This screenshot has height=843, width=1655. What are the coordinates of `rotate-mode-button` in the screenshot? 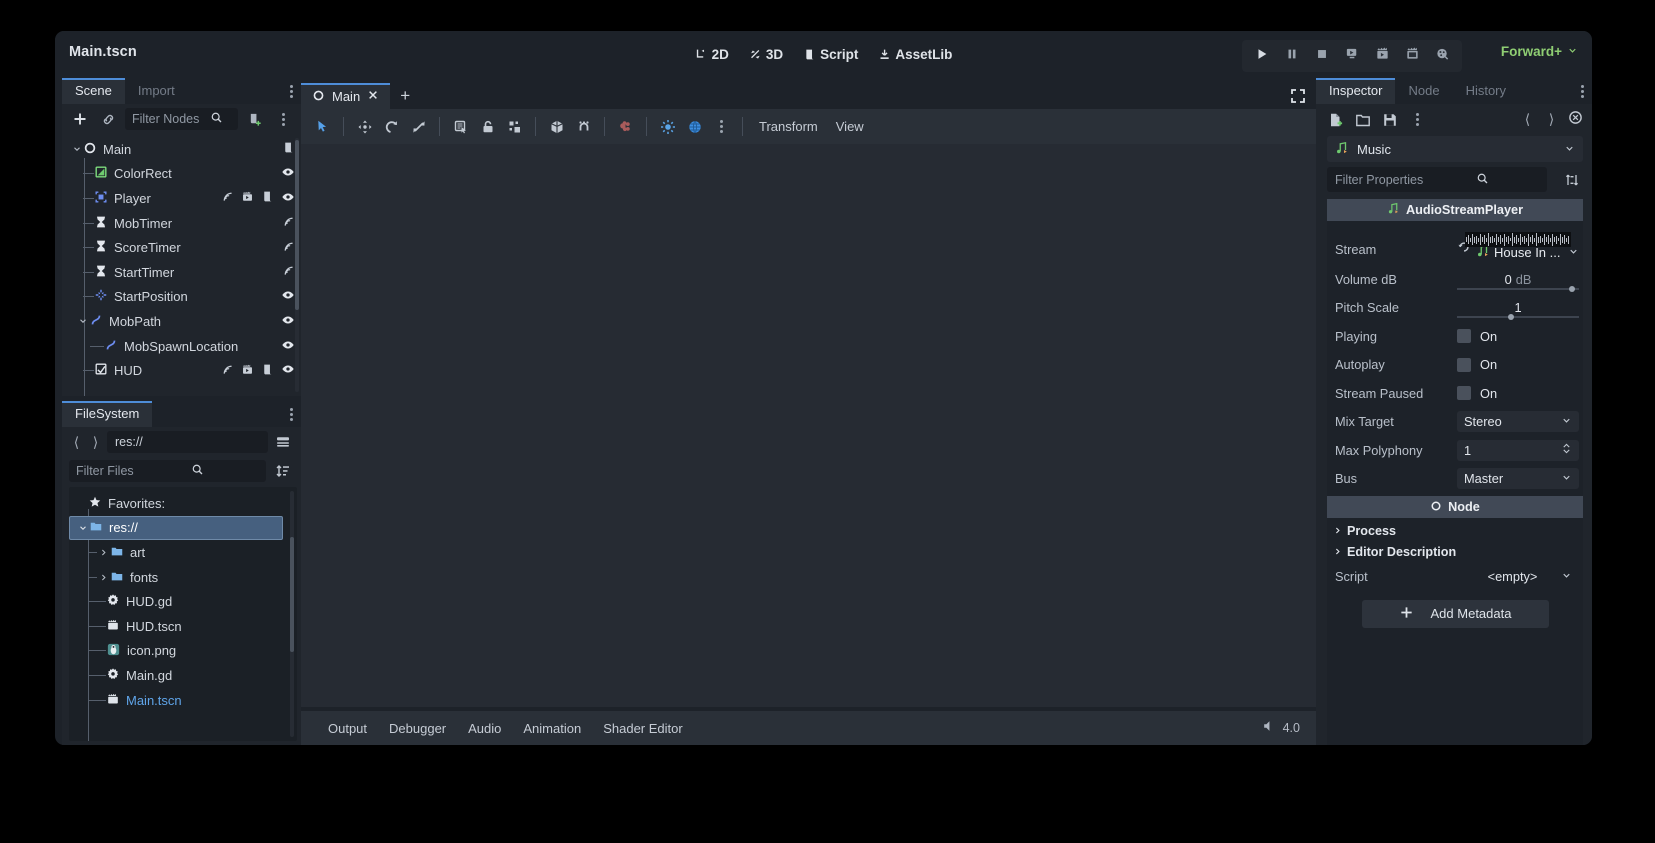 It's located at (391, 127).